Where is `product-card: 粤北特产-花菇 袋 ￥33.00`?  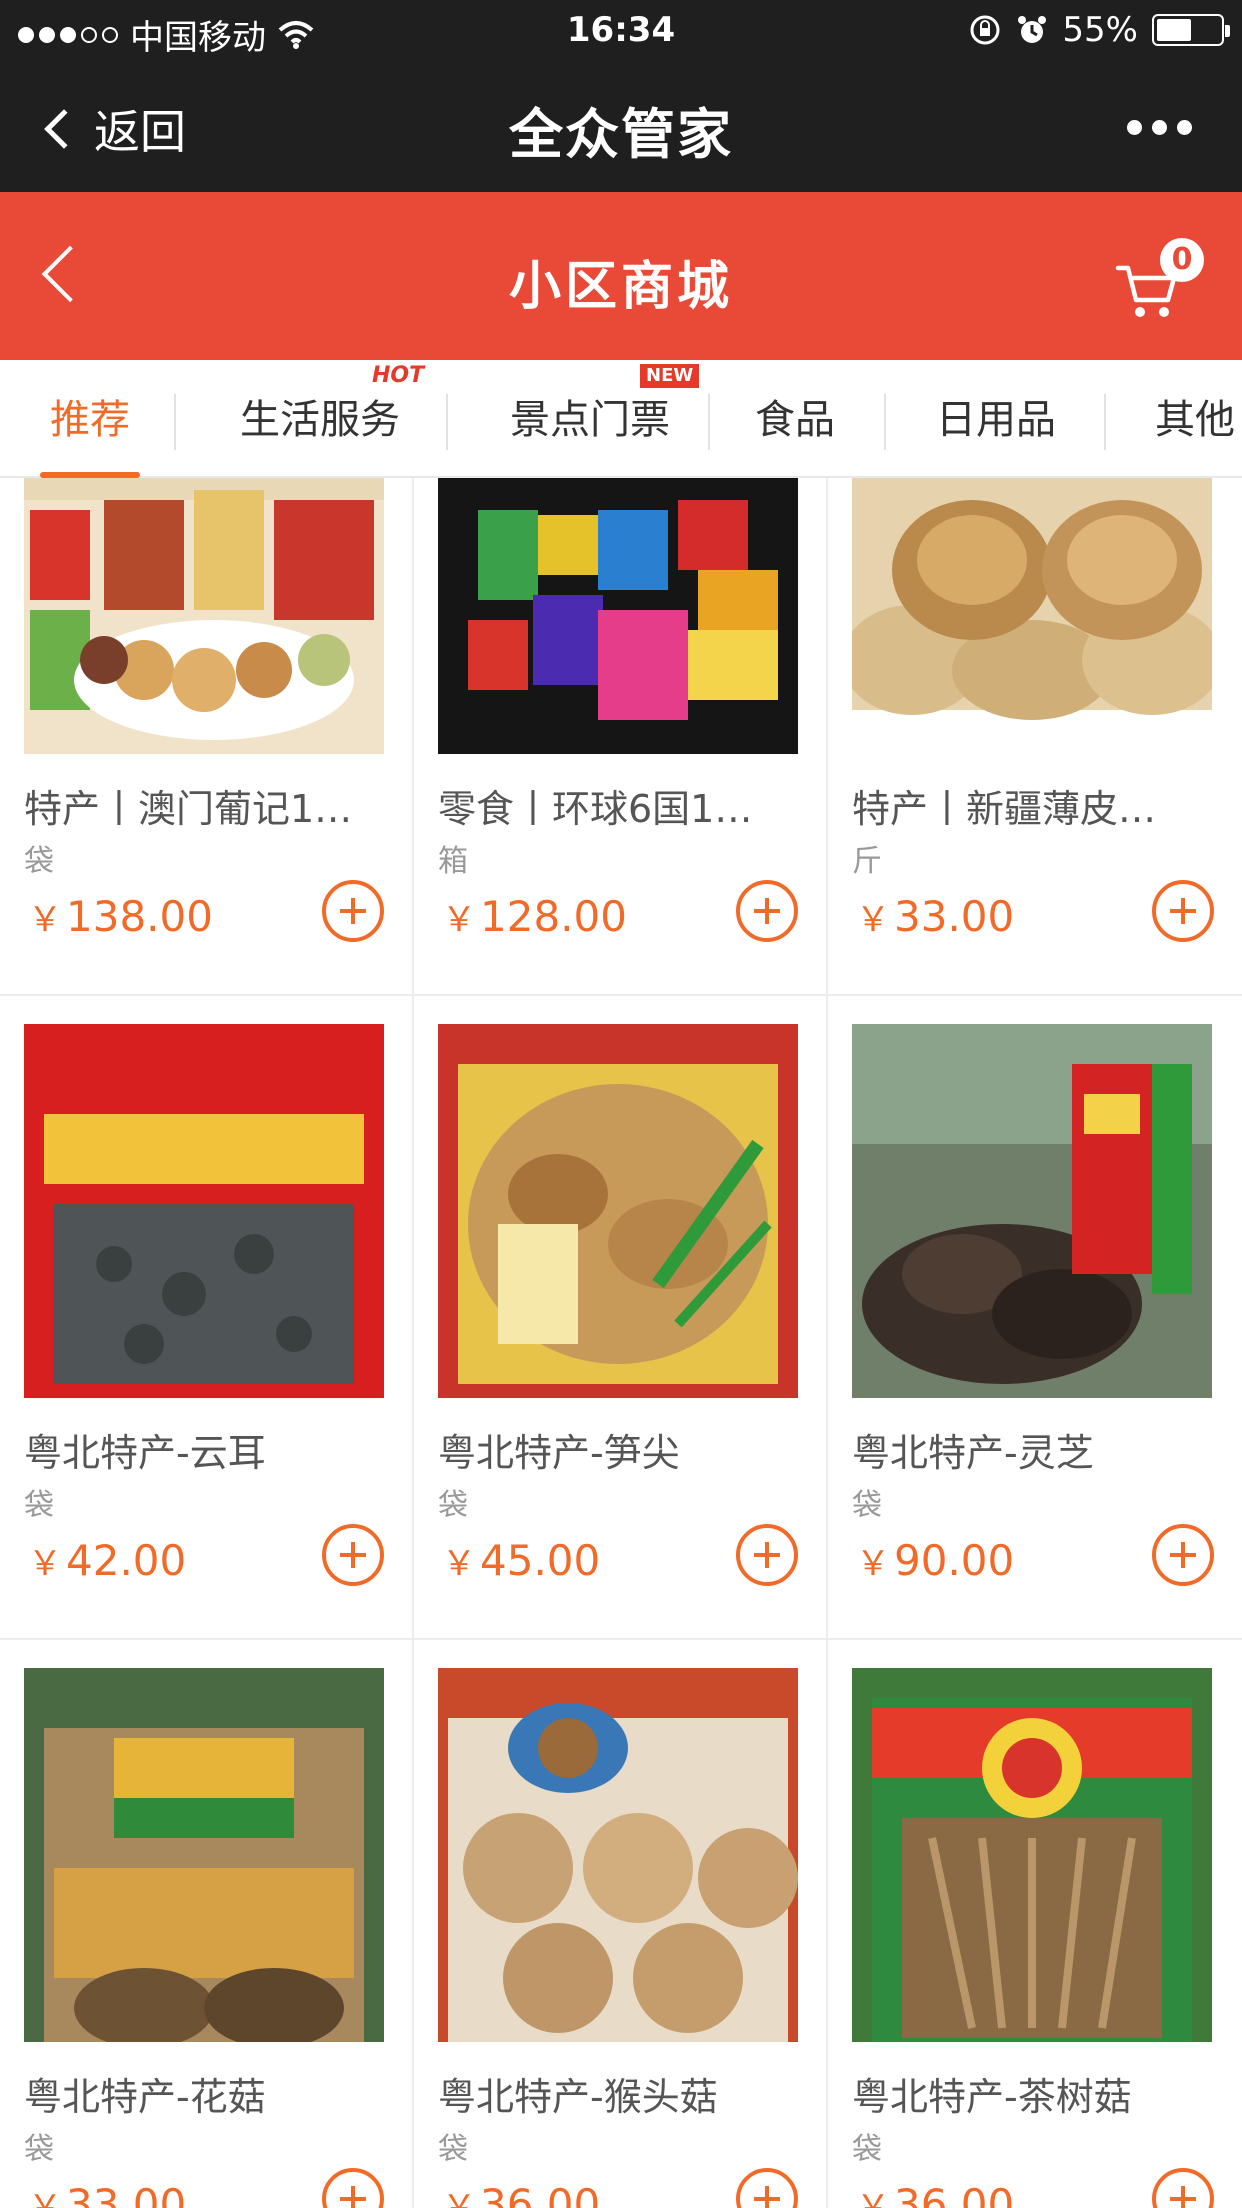
product-card: 粤北特产-花菇 袋 ￥33.00 is located at coordinates (207, 1924).